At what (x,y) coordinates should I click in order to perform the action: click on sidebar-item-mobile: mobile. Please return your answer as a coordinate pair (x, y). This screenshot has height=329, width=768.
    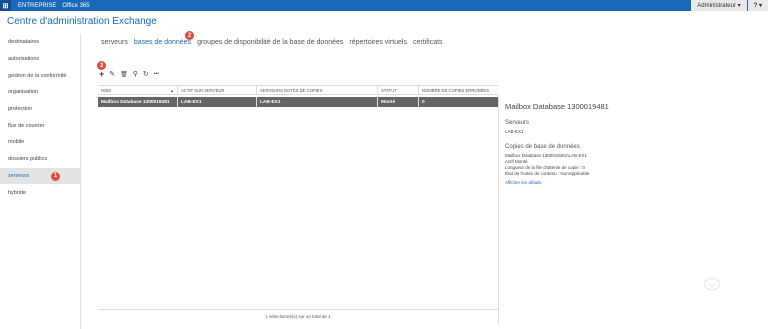
    Looking at the image, I should click on (40, 142).